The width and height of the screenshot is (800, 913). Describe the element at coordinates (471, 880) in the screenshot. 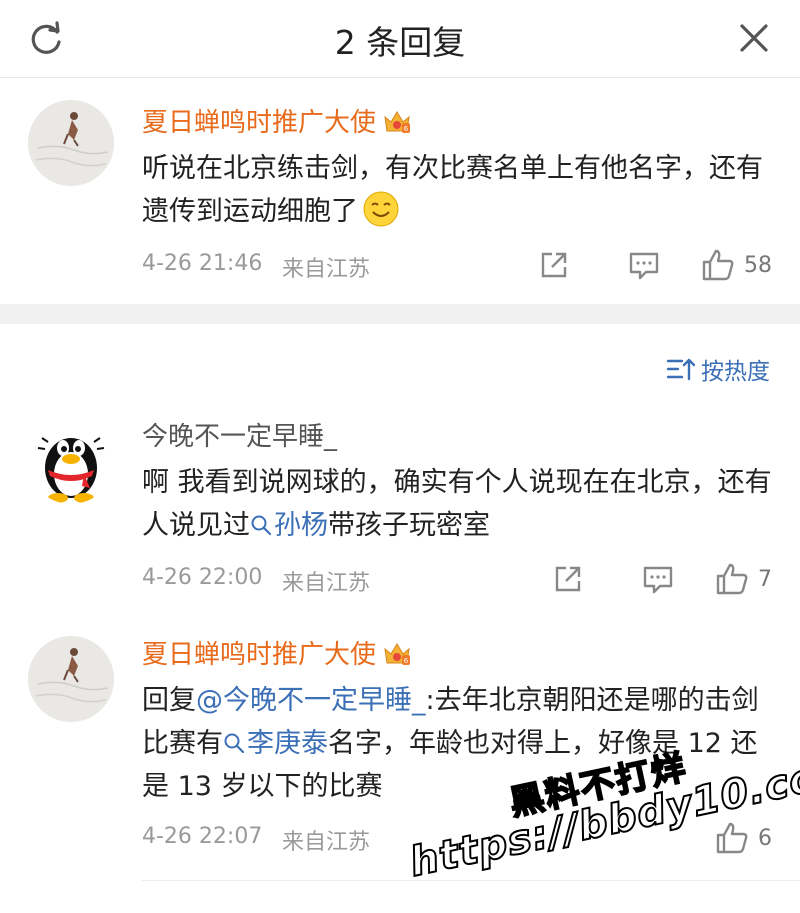

I see `bottom-divider` at that location.